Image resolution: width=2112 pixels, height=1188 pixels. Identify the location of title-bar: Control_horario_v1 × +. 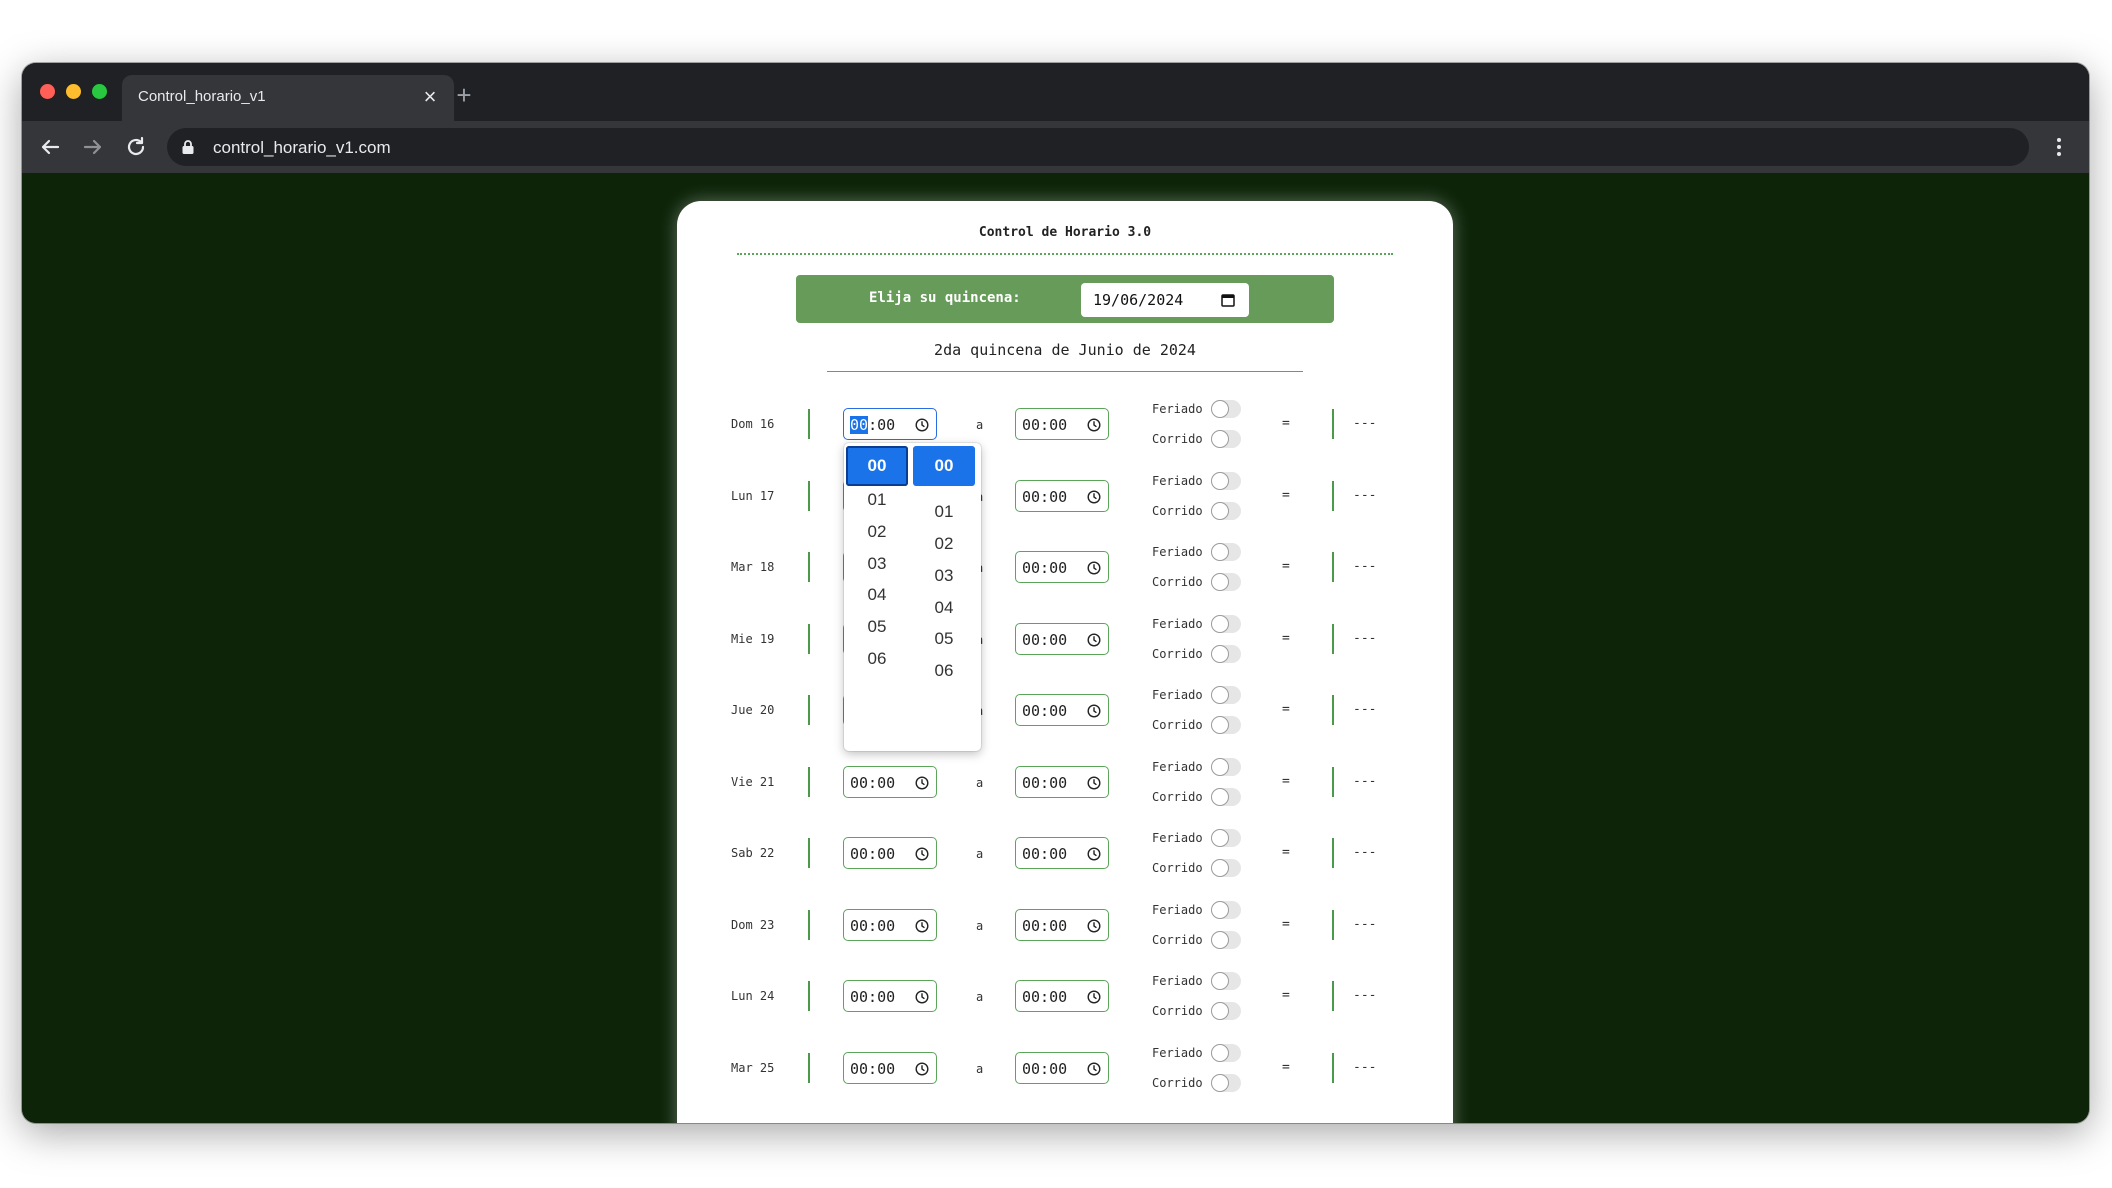
(1055, 93).